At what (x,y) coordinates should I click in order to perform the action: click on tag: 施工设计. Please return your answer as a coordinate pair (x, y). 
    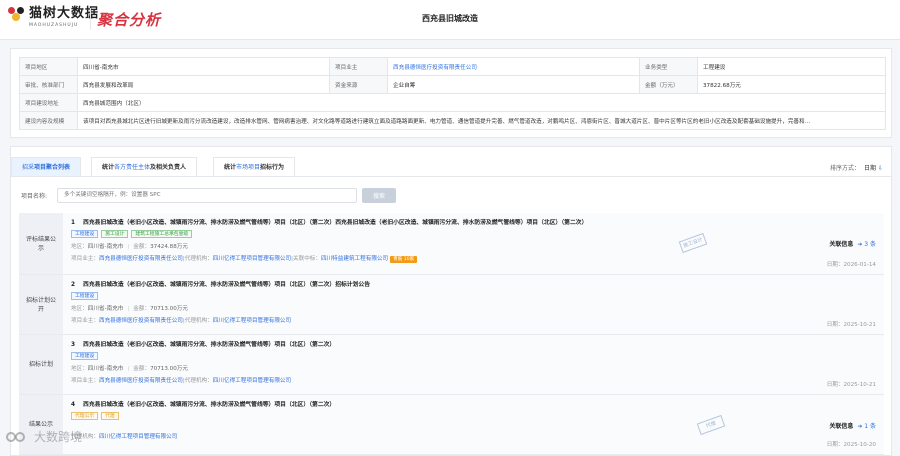
    Looking at the image, I should click on (115, 234).